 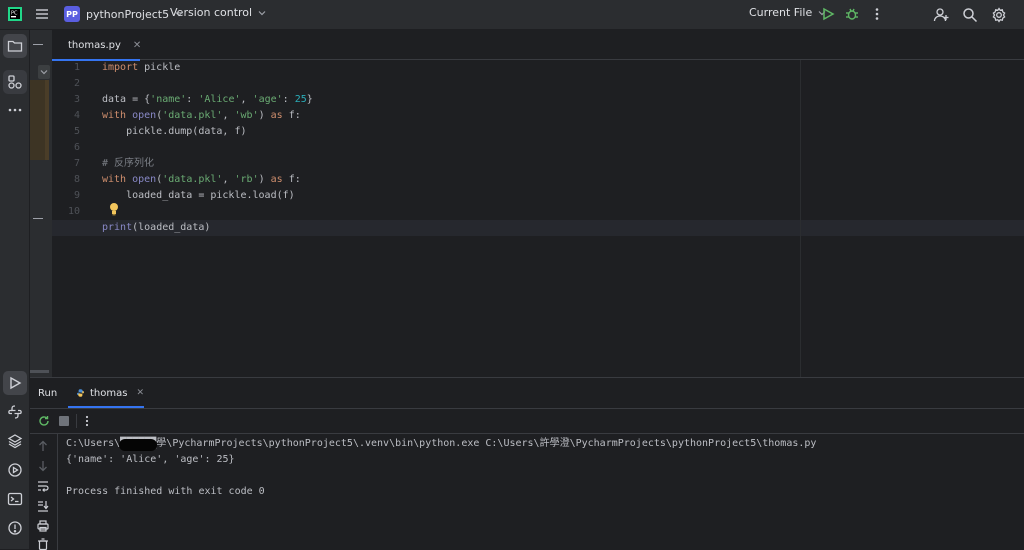 What do you see at coordinates (47, 120) in the screenshot?
I see `tree-scroll` at bounding box center [47, 120].